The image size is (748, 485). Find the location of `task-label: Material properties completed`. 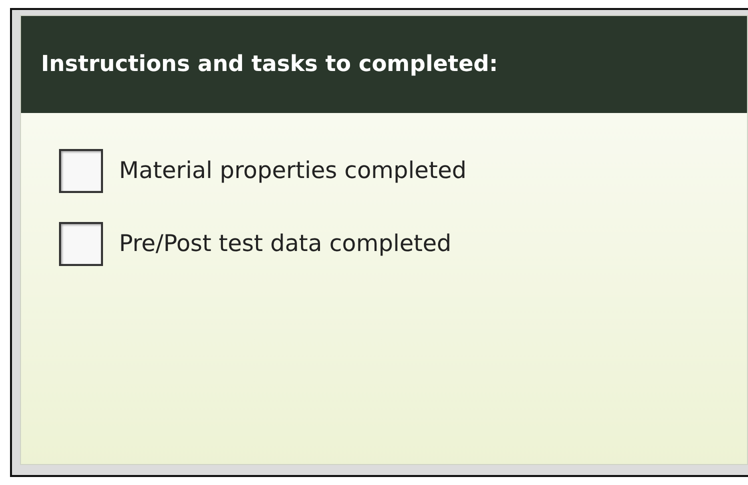

task-label: Material properties completed is located at coordinates (292, 171).